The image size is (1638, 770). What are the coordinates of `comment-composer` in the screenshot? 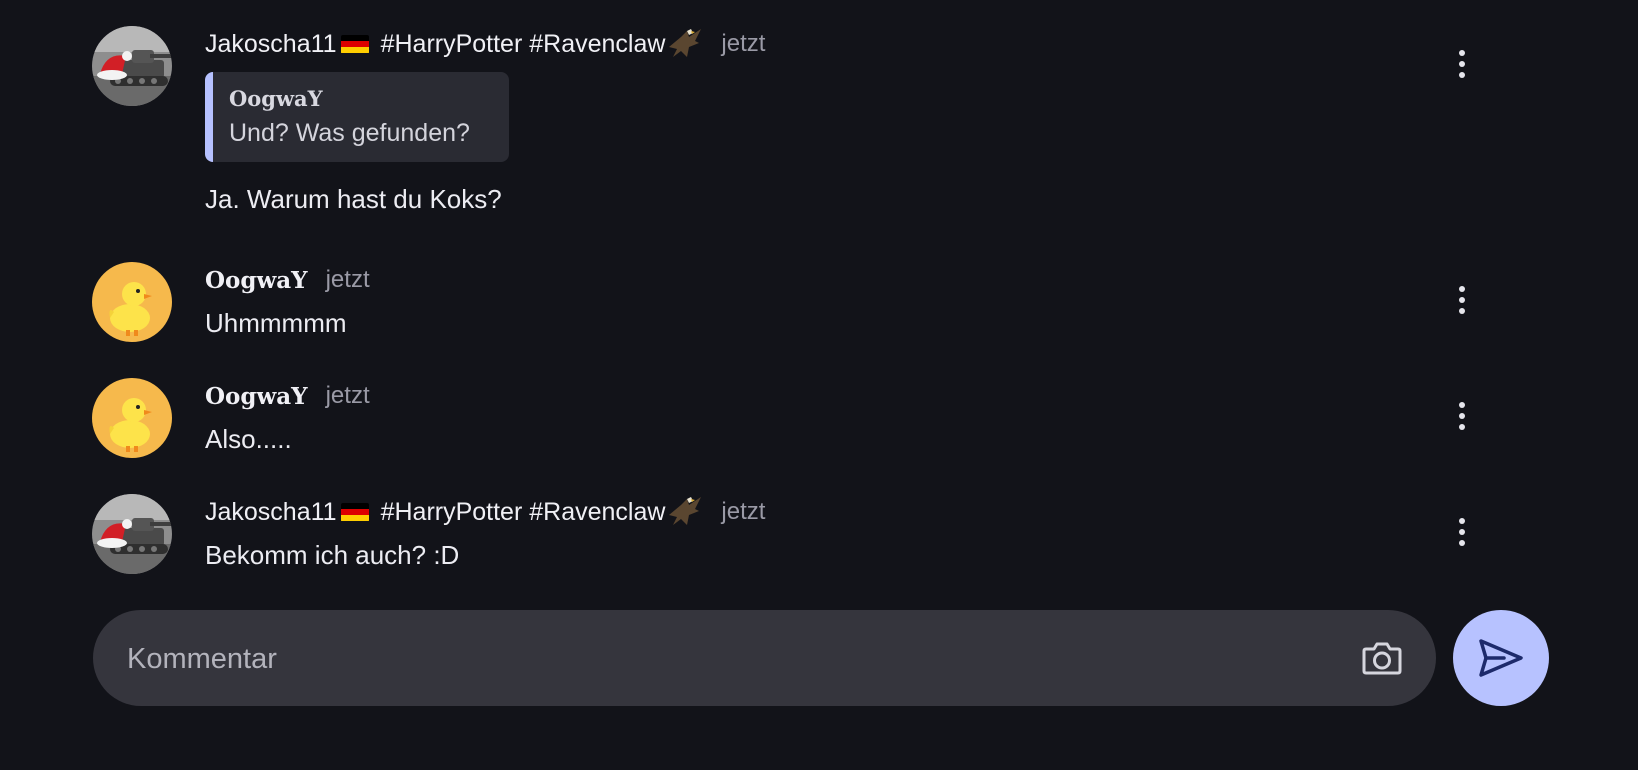 It's located at (764, 659).